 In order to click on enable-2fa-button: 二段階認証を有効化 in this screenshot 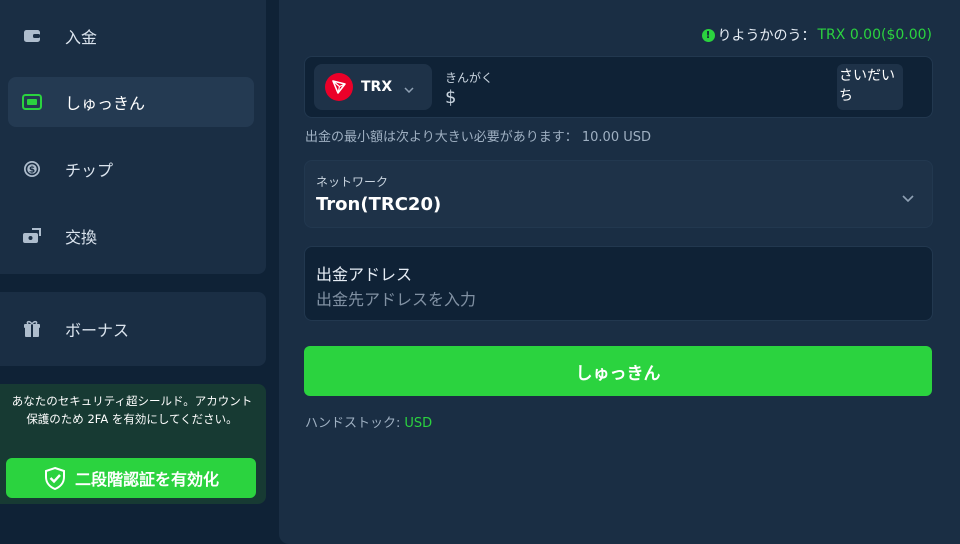, I will do `click(131, 478)`.